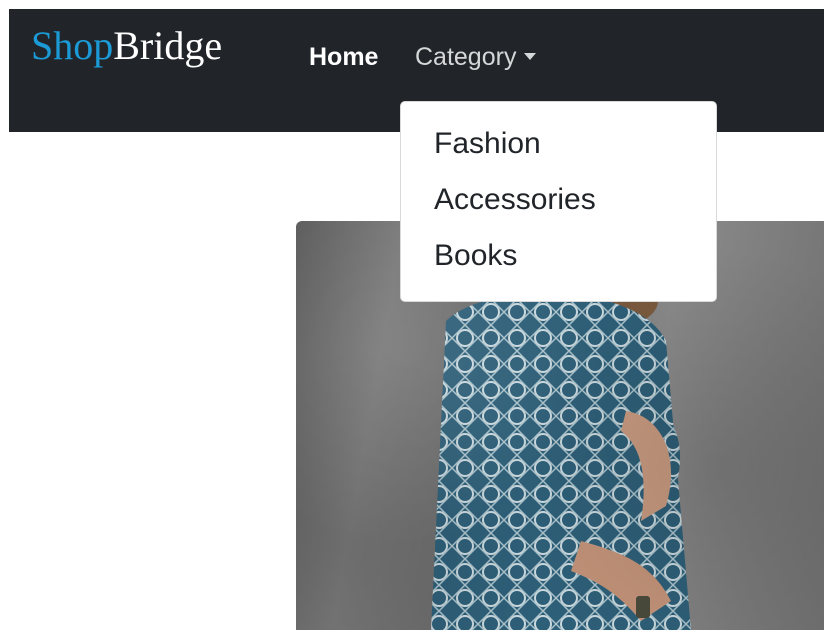 Image resolution: width=824 pixels, height=630 pixels. What do you see at coordinates (558, 259) in the screenshot?
I see `dropdown-item-books: Books` at bounding box center [558, 259].